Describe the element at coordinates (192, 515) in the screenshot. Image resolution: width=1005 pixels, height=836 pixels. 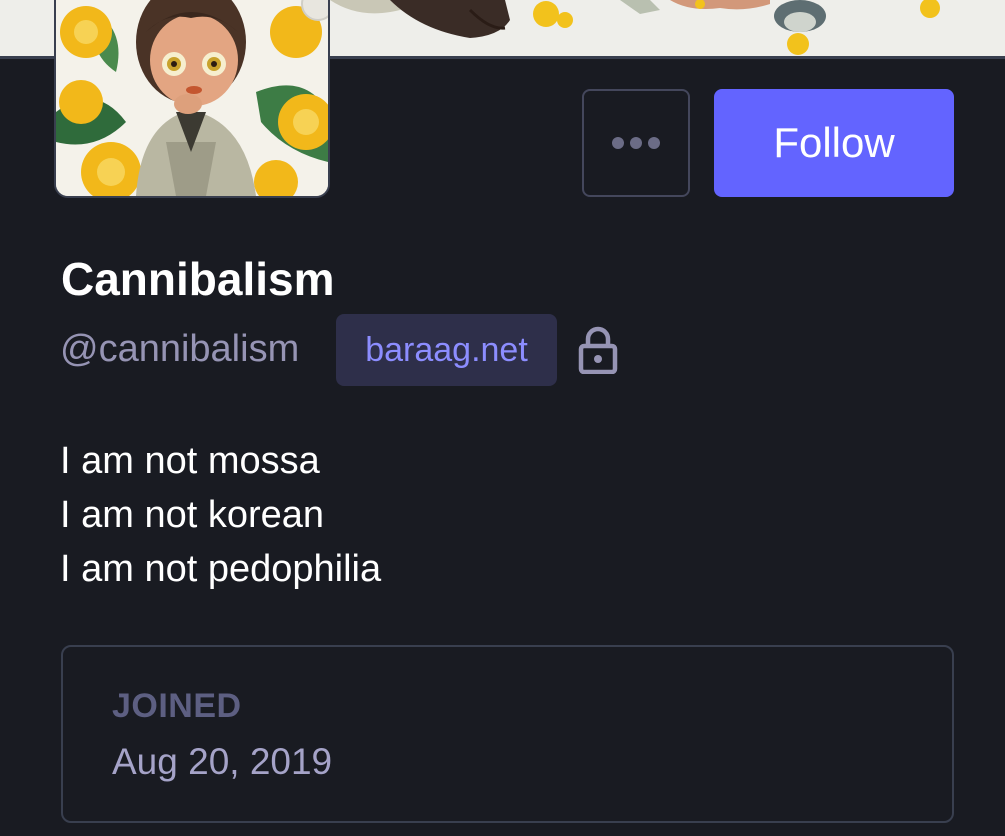
I see `bio-line: I am not korean` at that location.